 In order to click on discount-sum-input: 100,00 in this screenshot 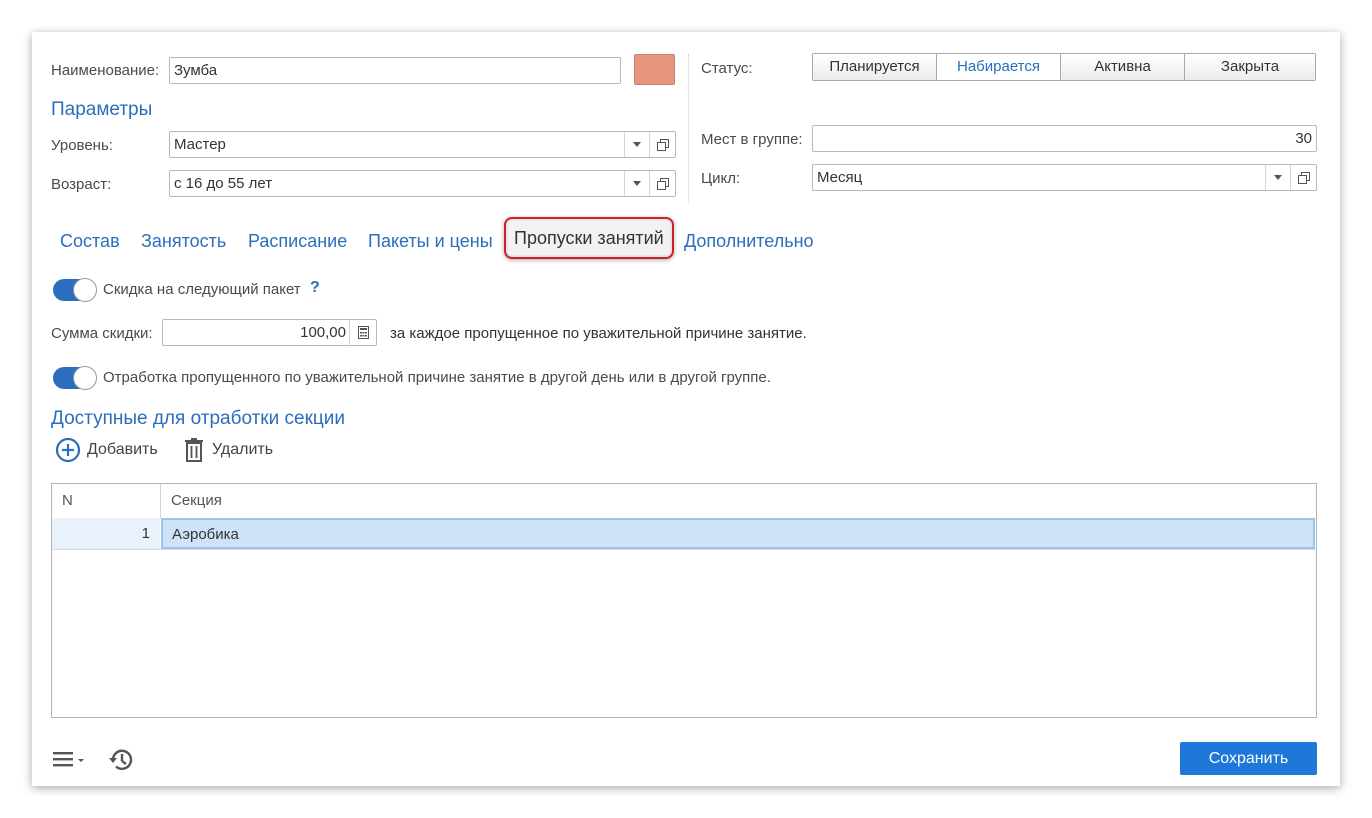, I will do `click(269, 332)`.